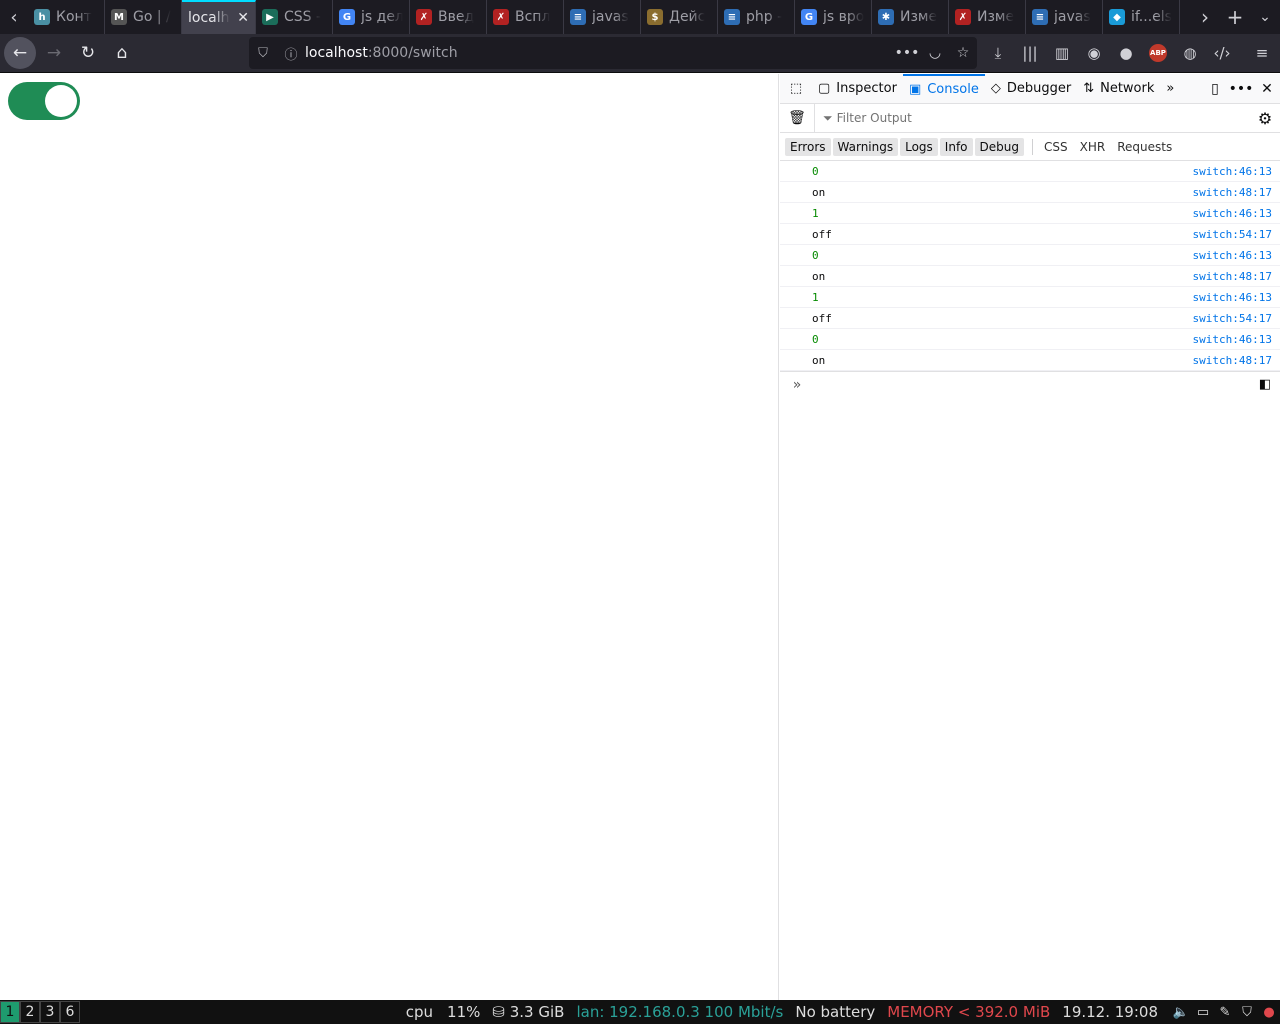  I want to click on workspace-6: 6, so click(70, 1012).